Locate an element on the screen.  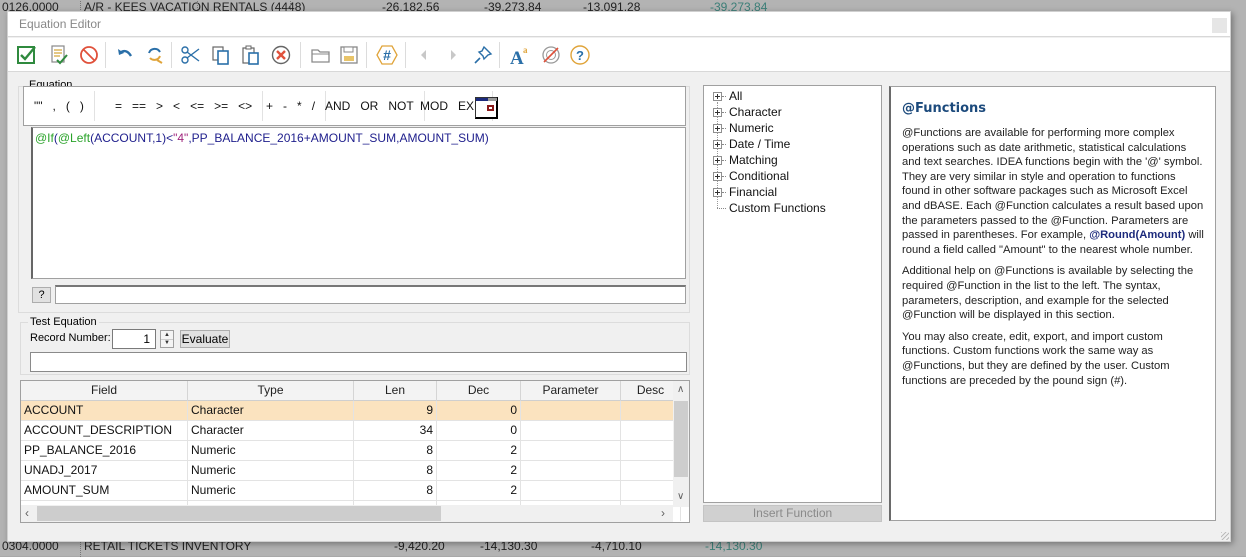
validate-exit-button is located at coordinates (27, 55).